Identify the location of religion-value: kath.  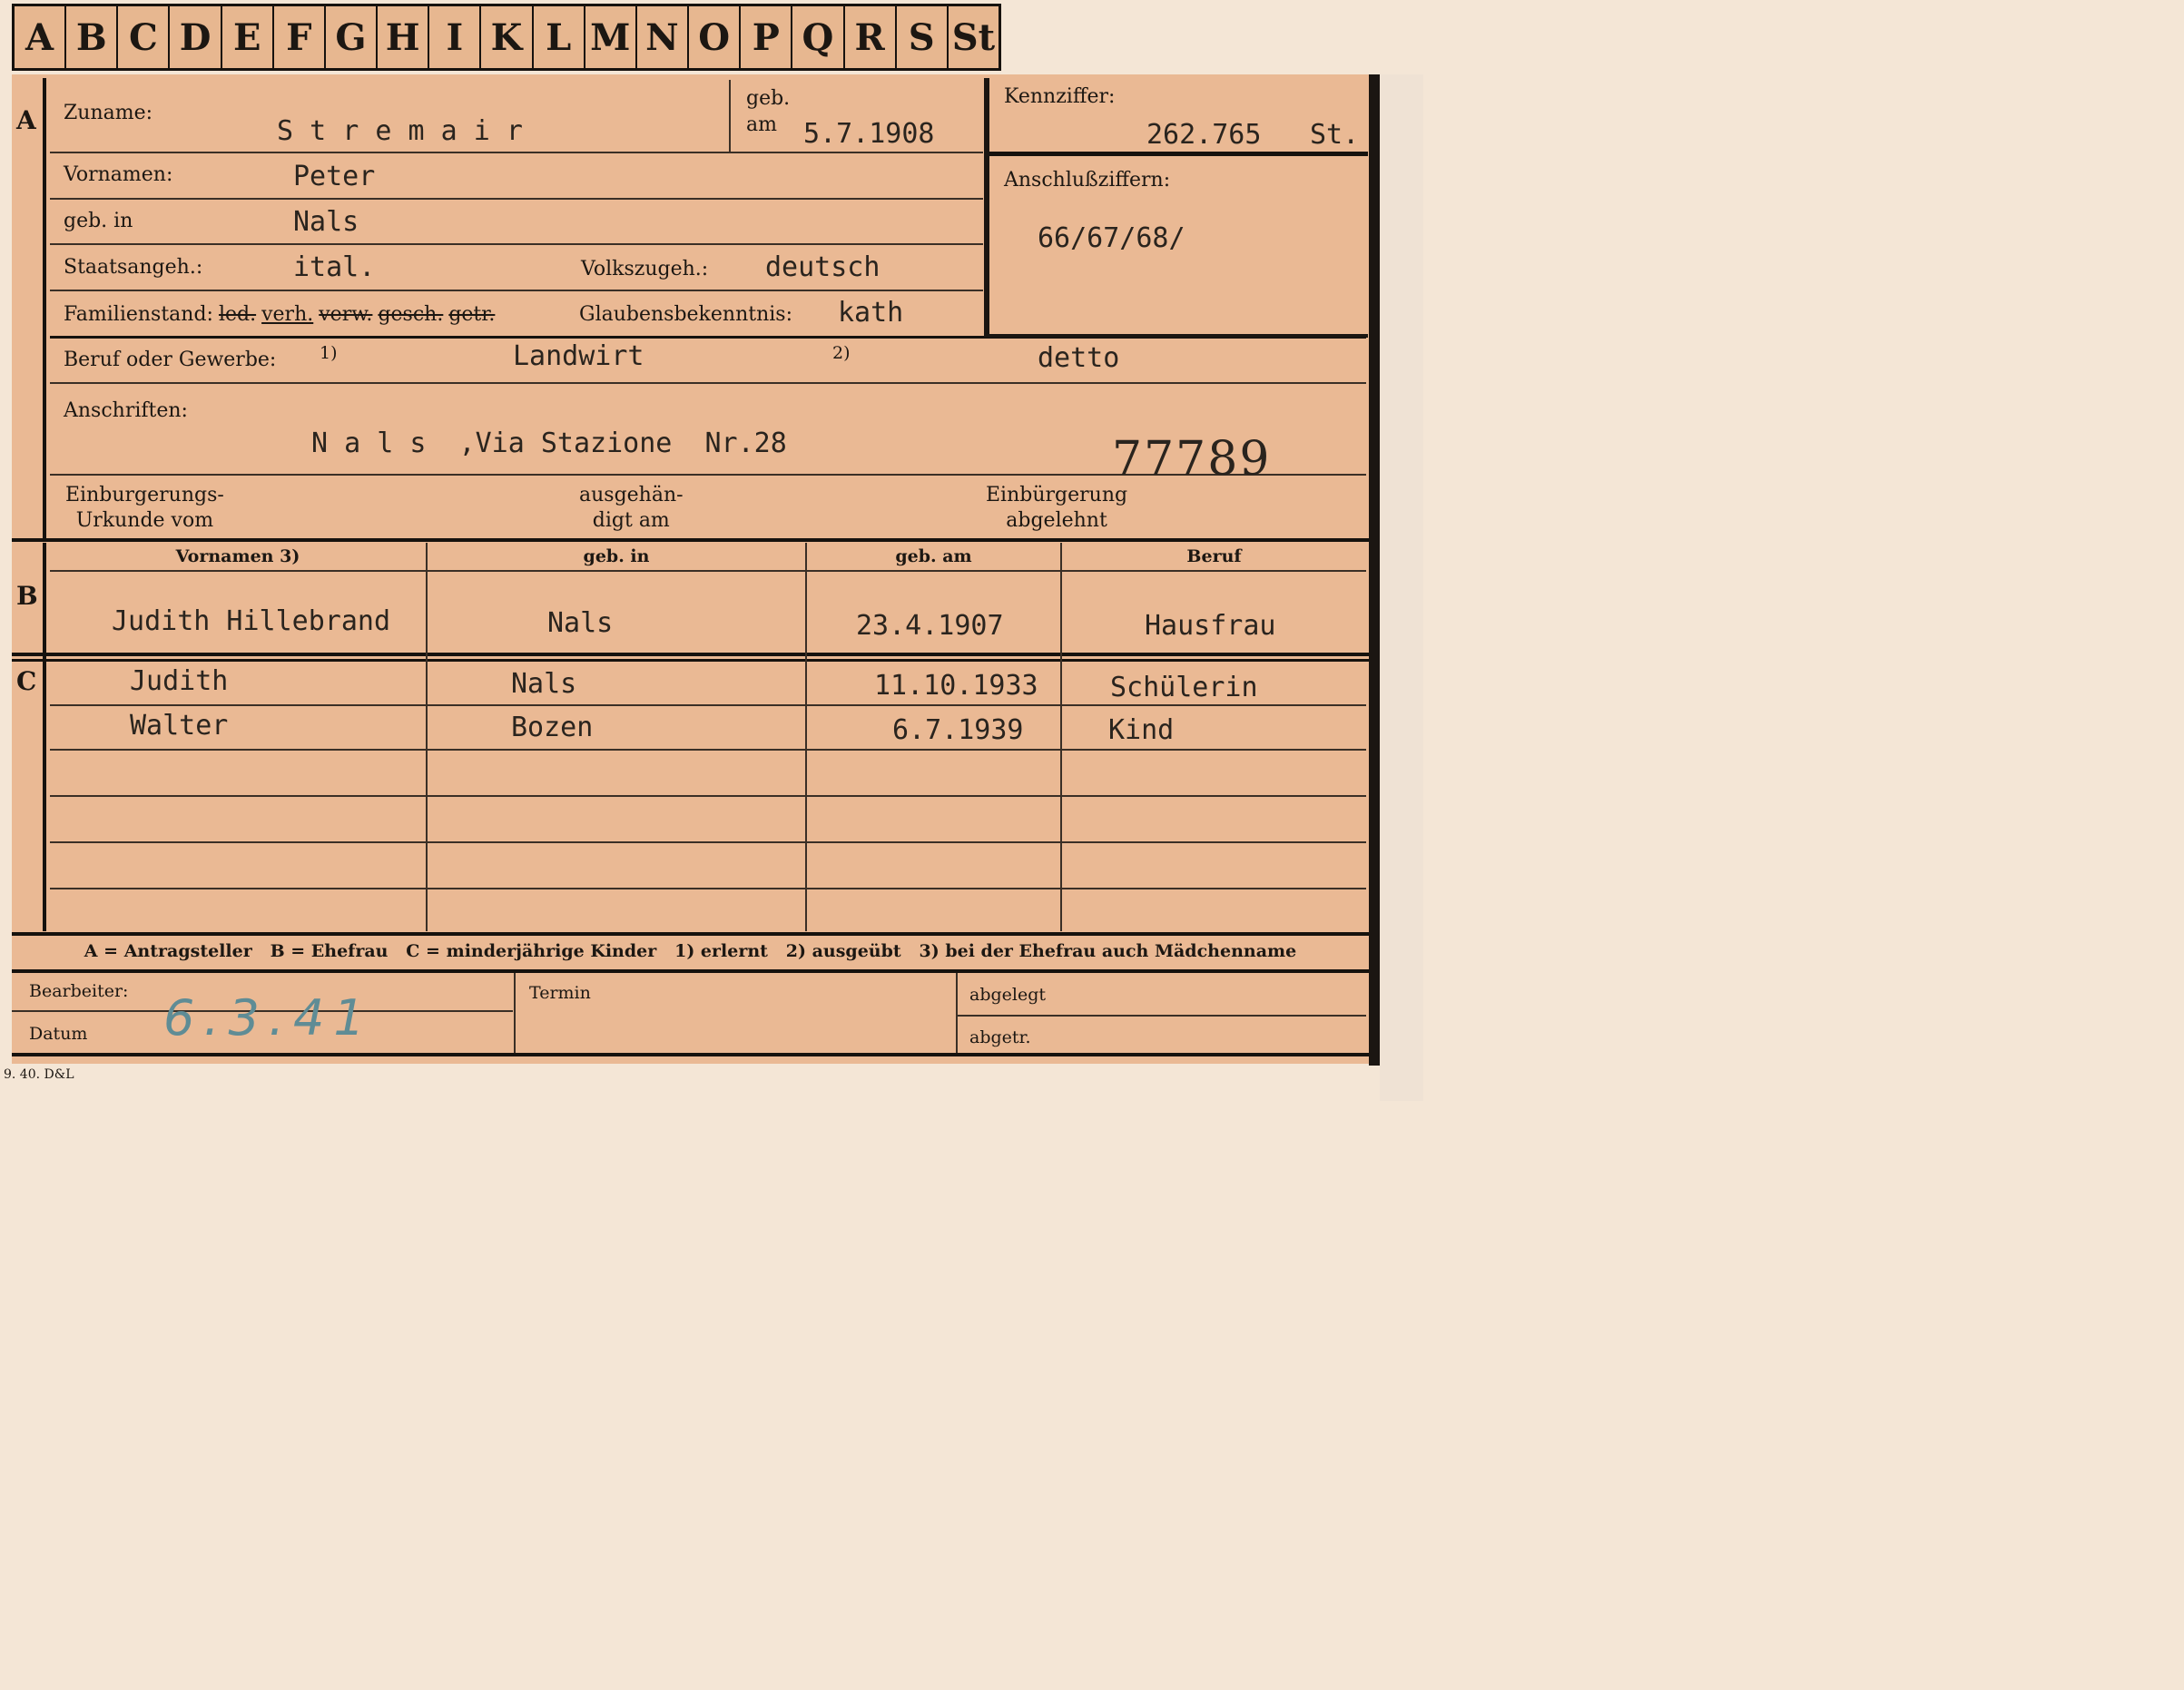
(871, 313).